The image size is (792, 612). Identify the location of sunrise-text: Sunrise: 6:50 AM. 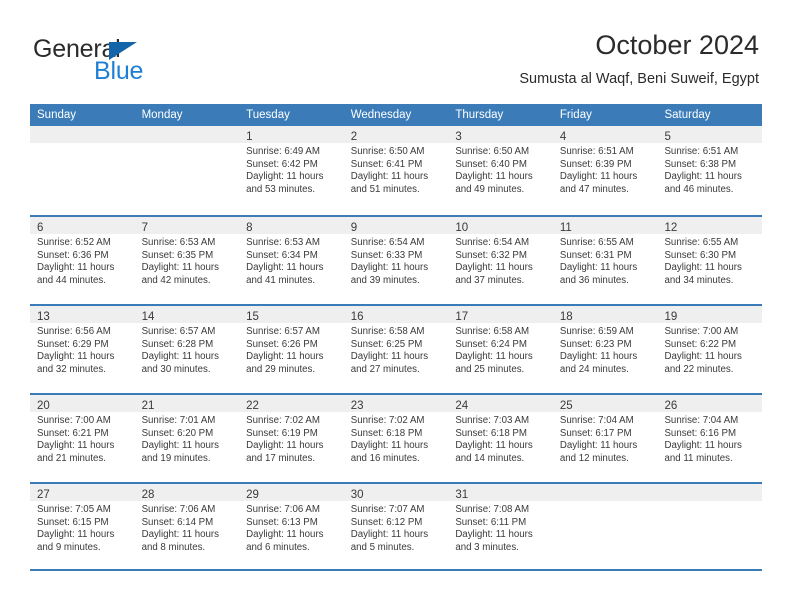
(492, 151).